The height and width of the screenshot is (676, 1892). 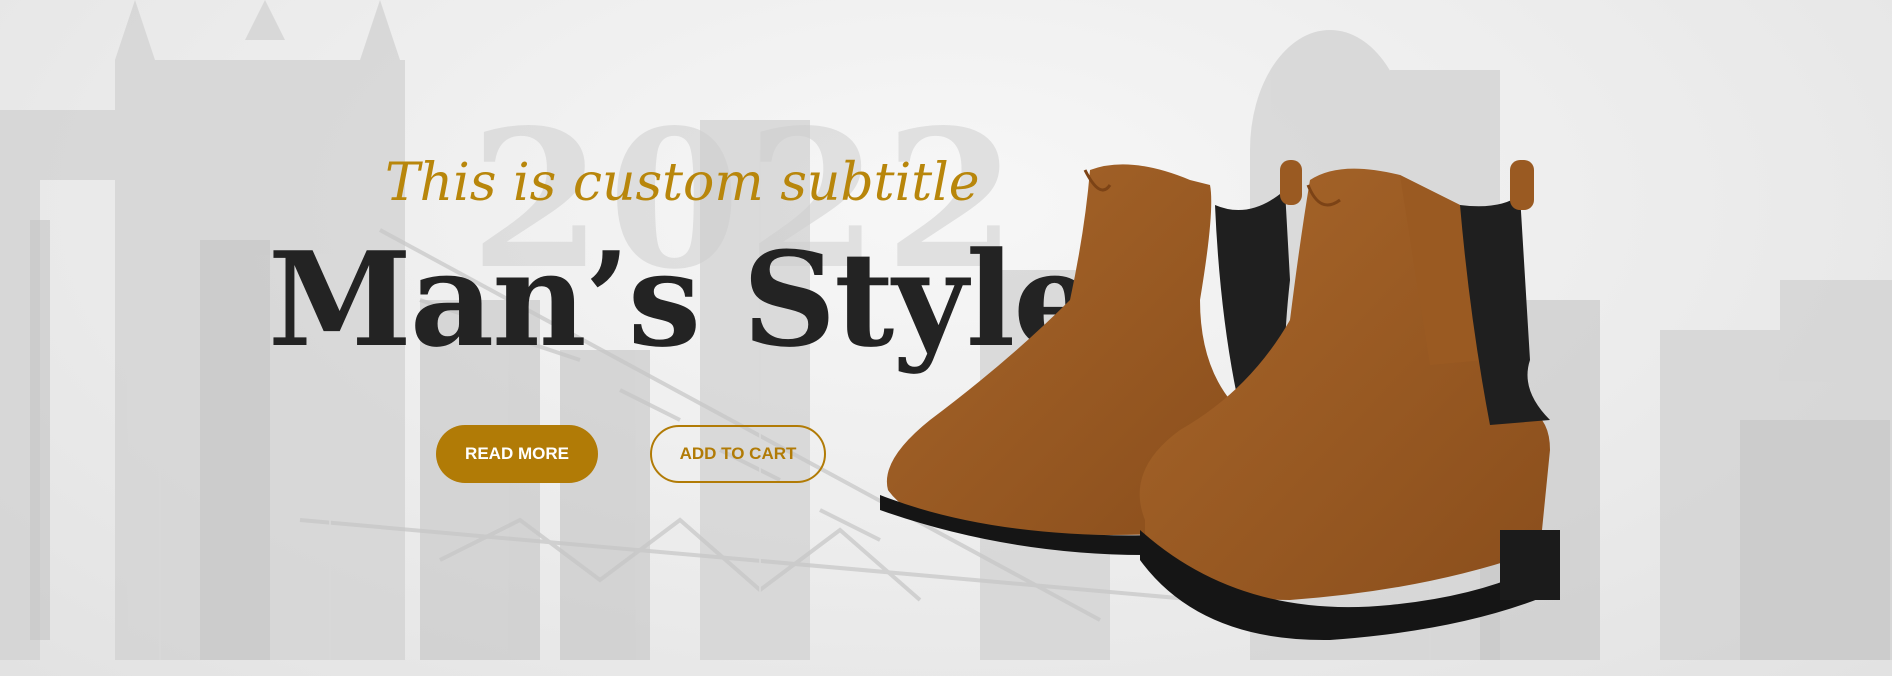 What do you see at coordinates (517, 454) in the screenshot?
I see `read-more-button: READ MORE` at bounding box center [517, 454].